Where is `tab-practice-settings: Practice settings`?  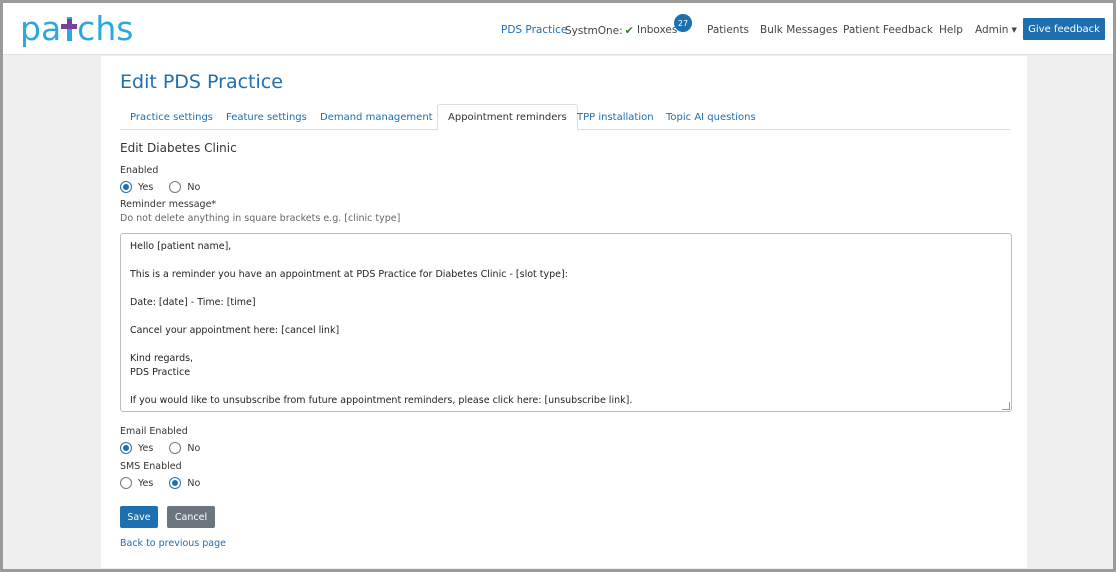 tab-practice-settings: Practice settings is located at coordinates (171, 117).